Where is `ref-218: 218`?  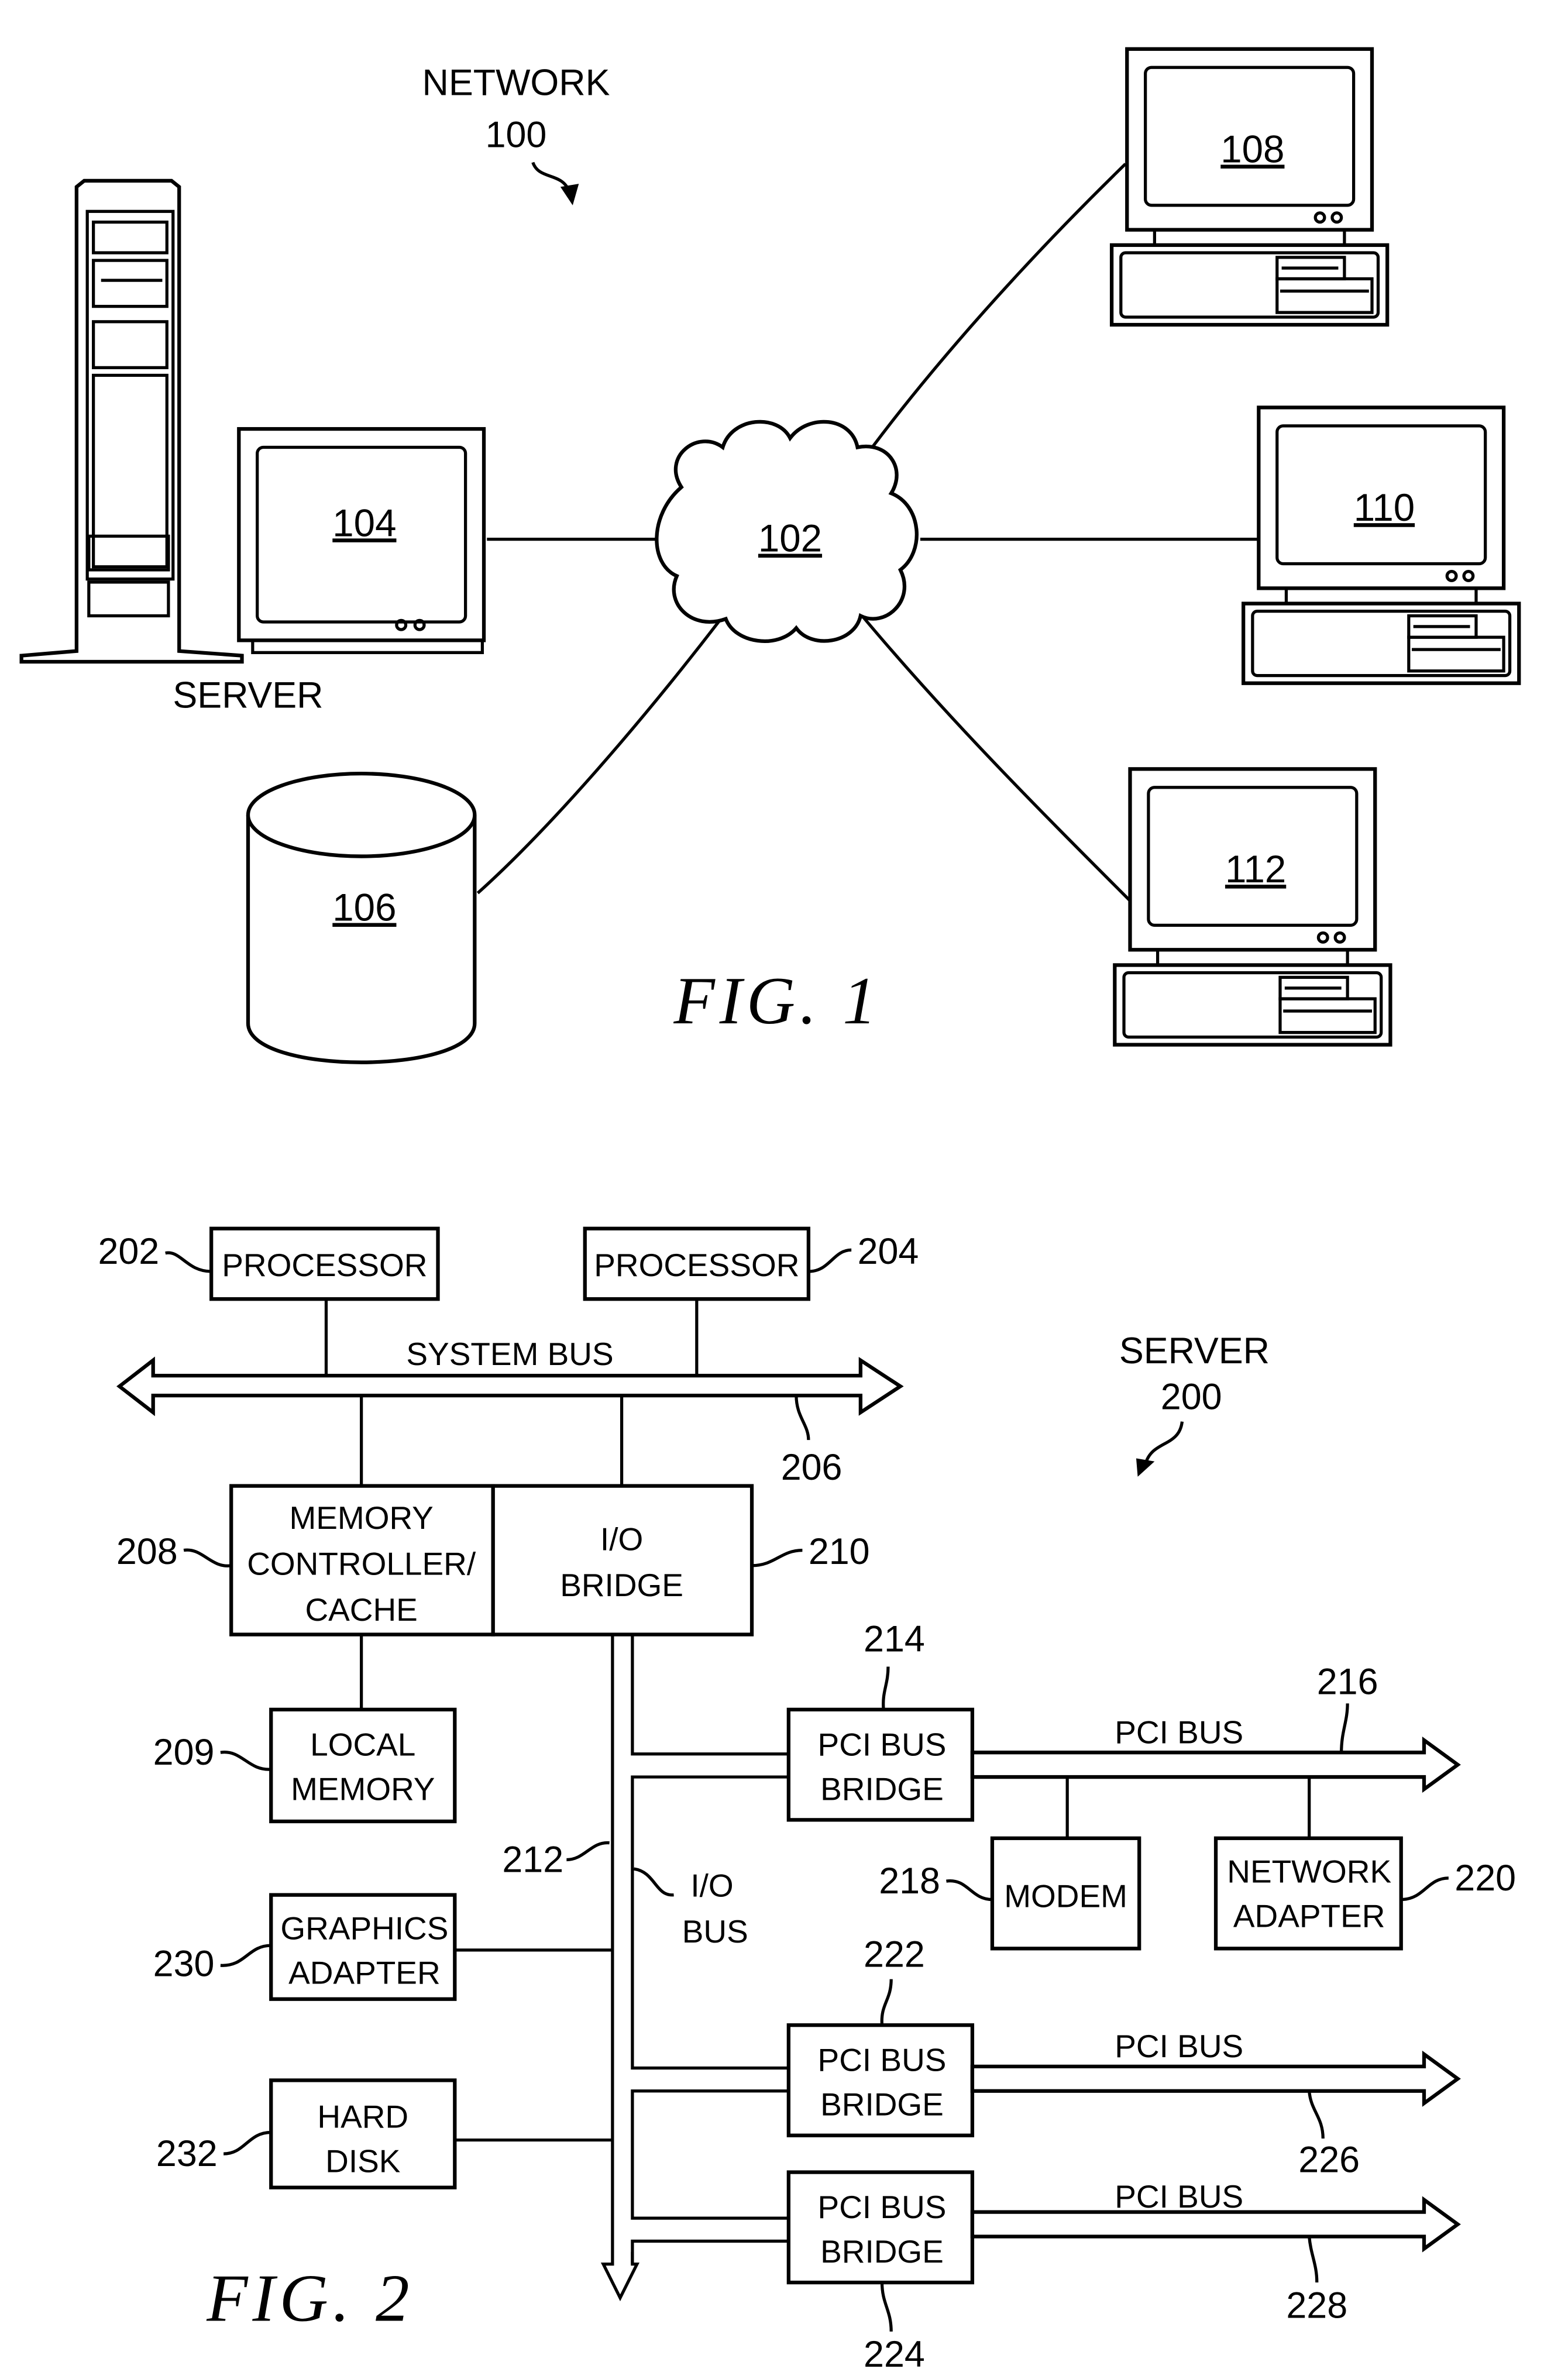 ref-218: 218 is located at coordinates (910, 1881).